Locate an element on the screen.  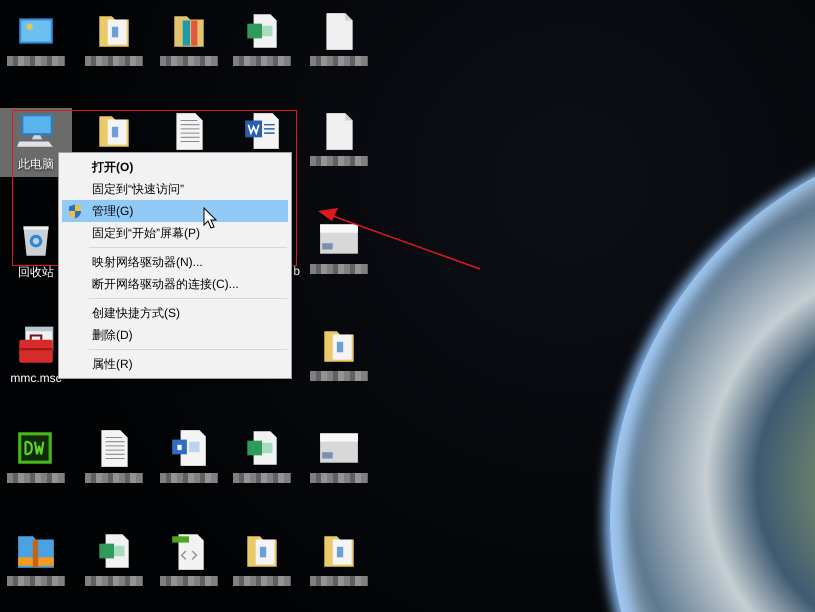
menu-item: 固定到“快速访问” is located at coordinates (175, 189).